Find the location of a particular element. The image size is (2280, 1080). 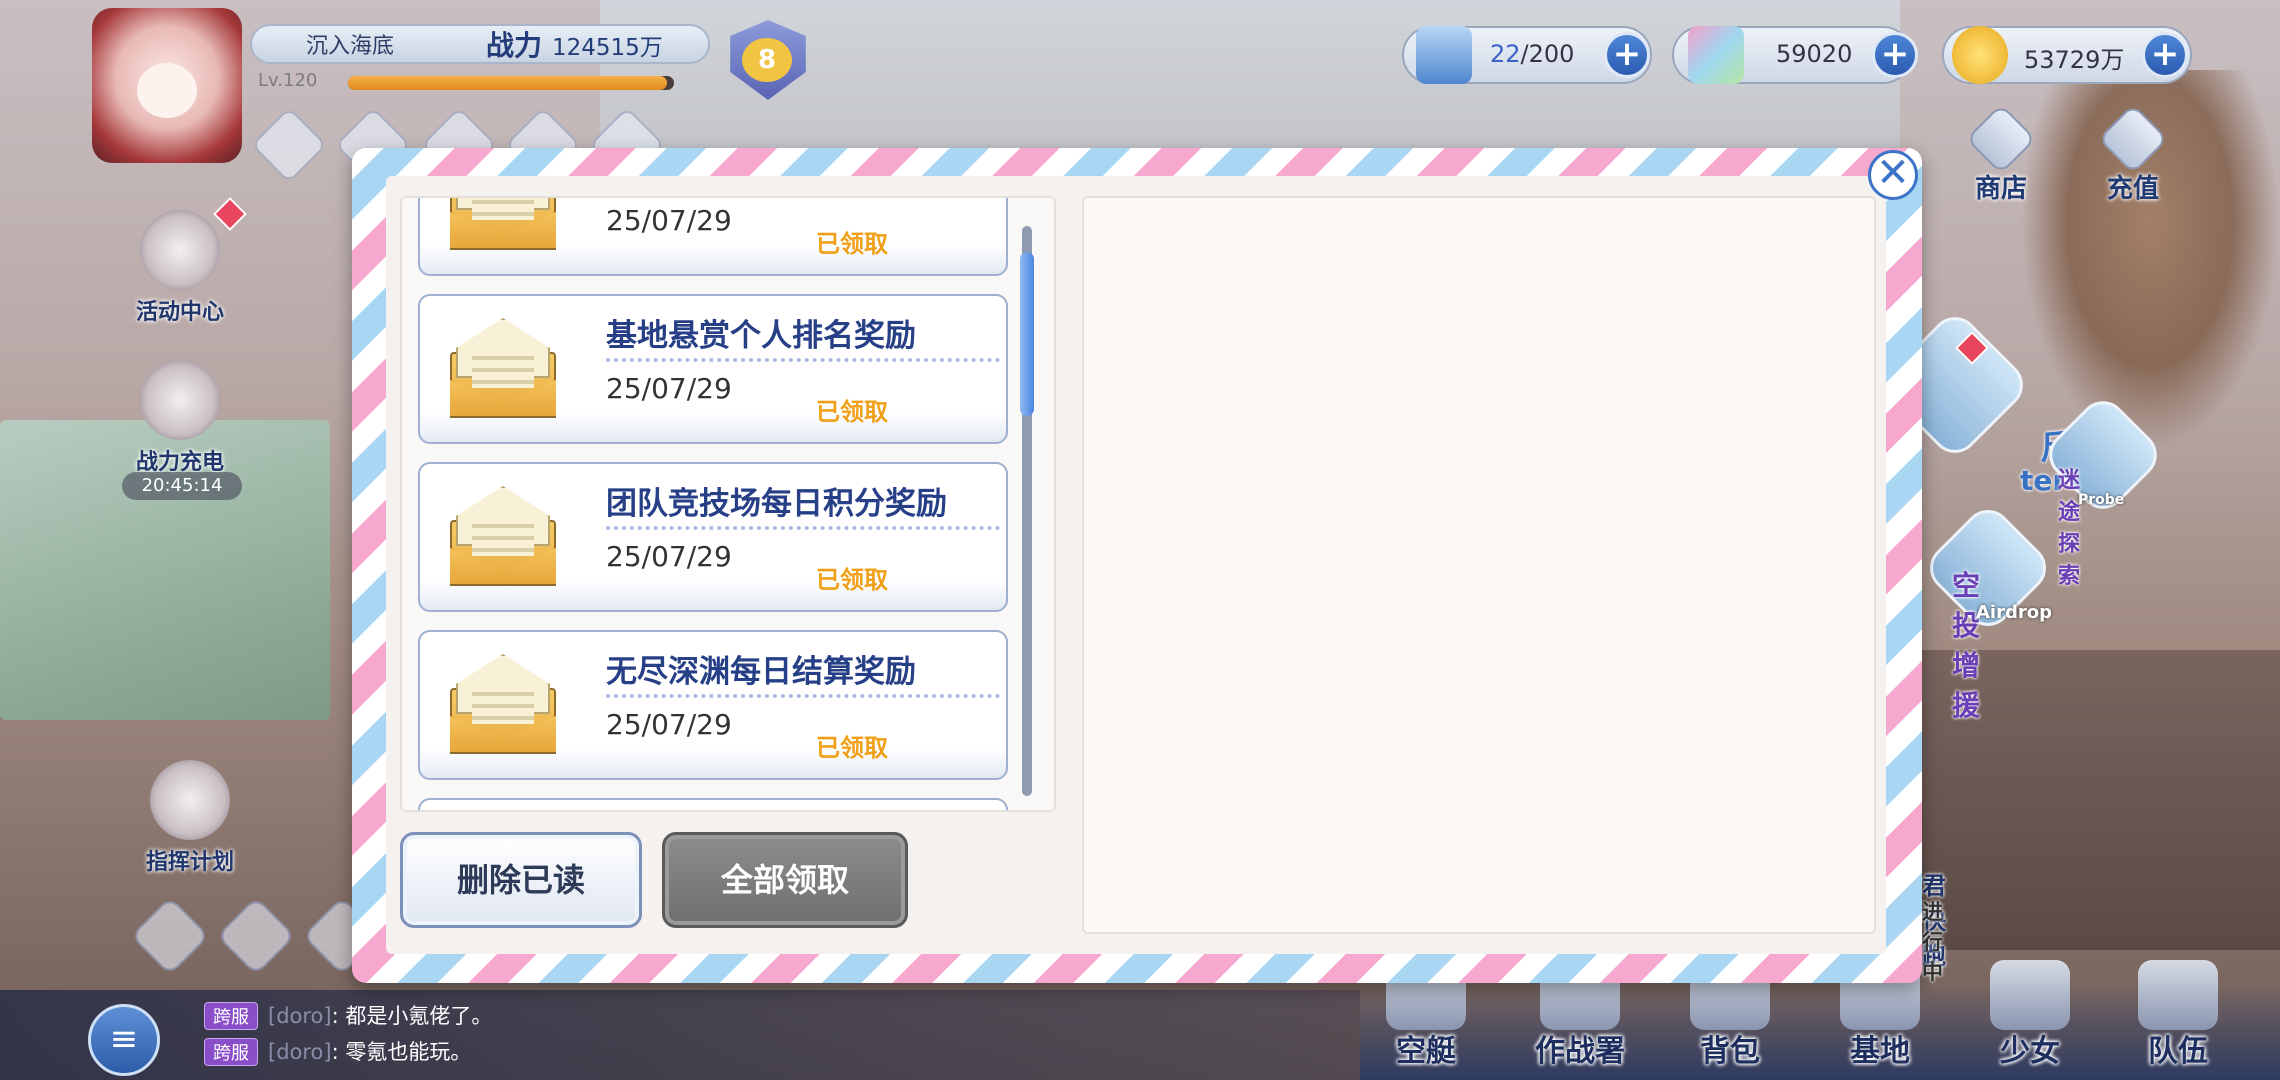

mail-title: 无尽深渊每日结算奖励 is located at coordinates (761, 672).